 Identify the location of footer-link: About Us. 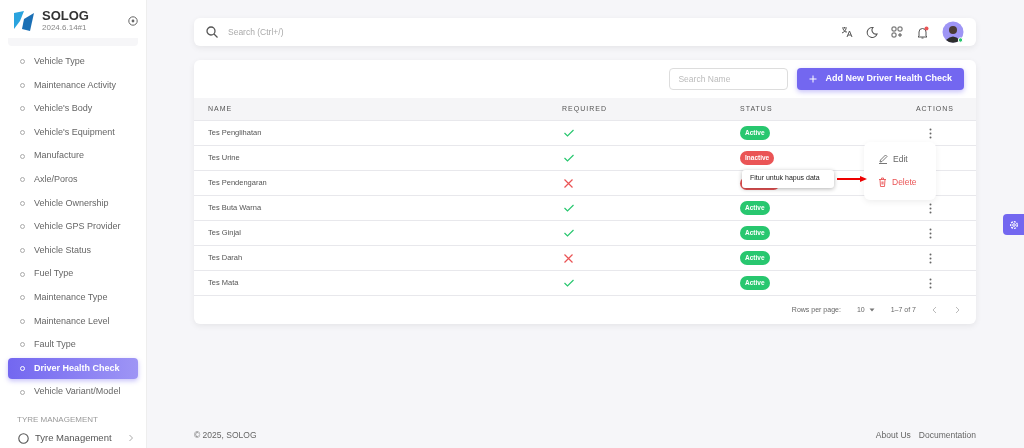
(893, 435).